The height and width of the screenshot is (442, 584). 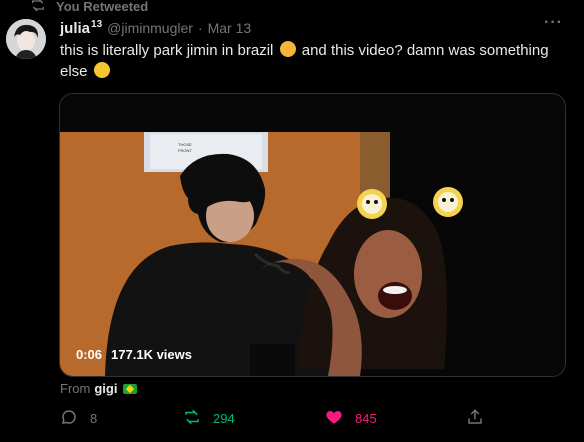 What do you see at coordinates (366, 418) in the screenshot?
I see `like-count: 845` at bounding box center [366, 418].